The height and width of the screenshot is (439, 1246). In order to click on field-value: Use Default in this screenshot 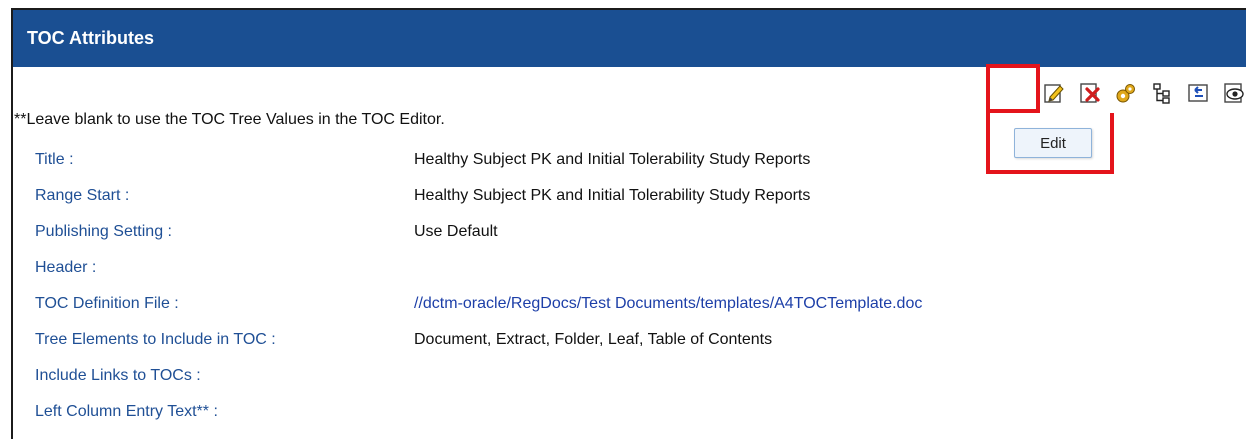, I will do `click(456, 231)`.